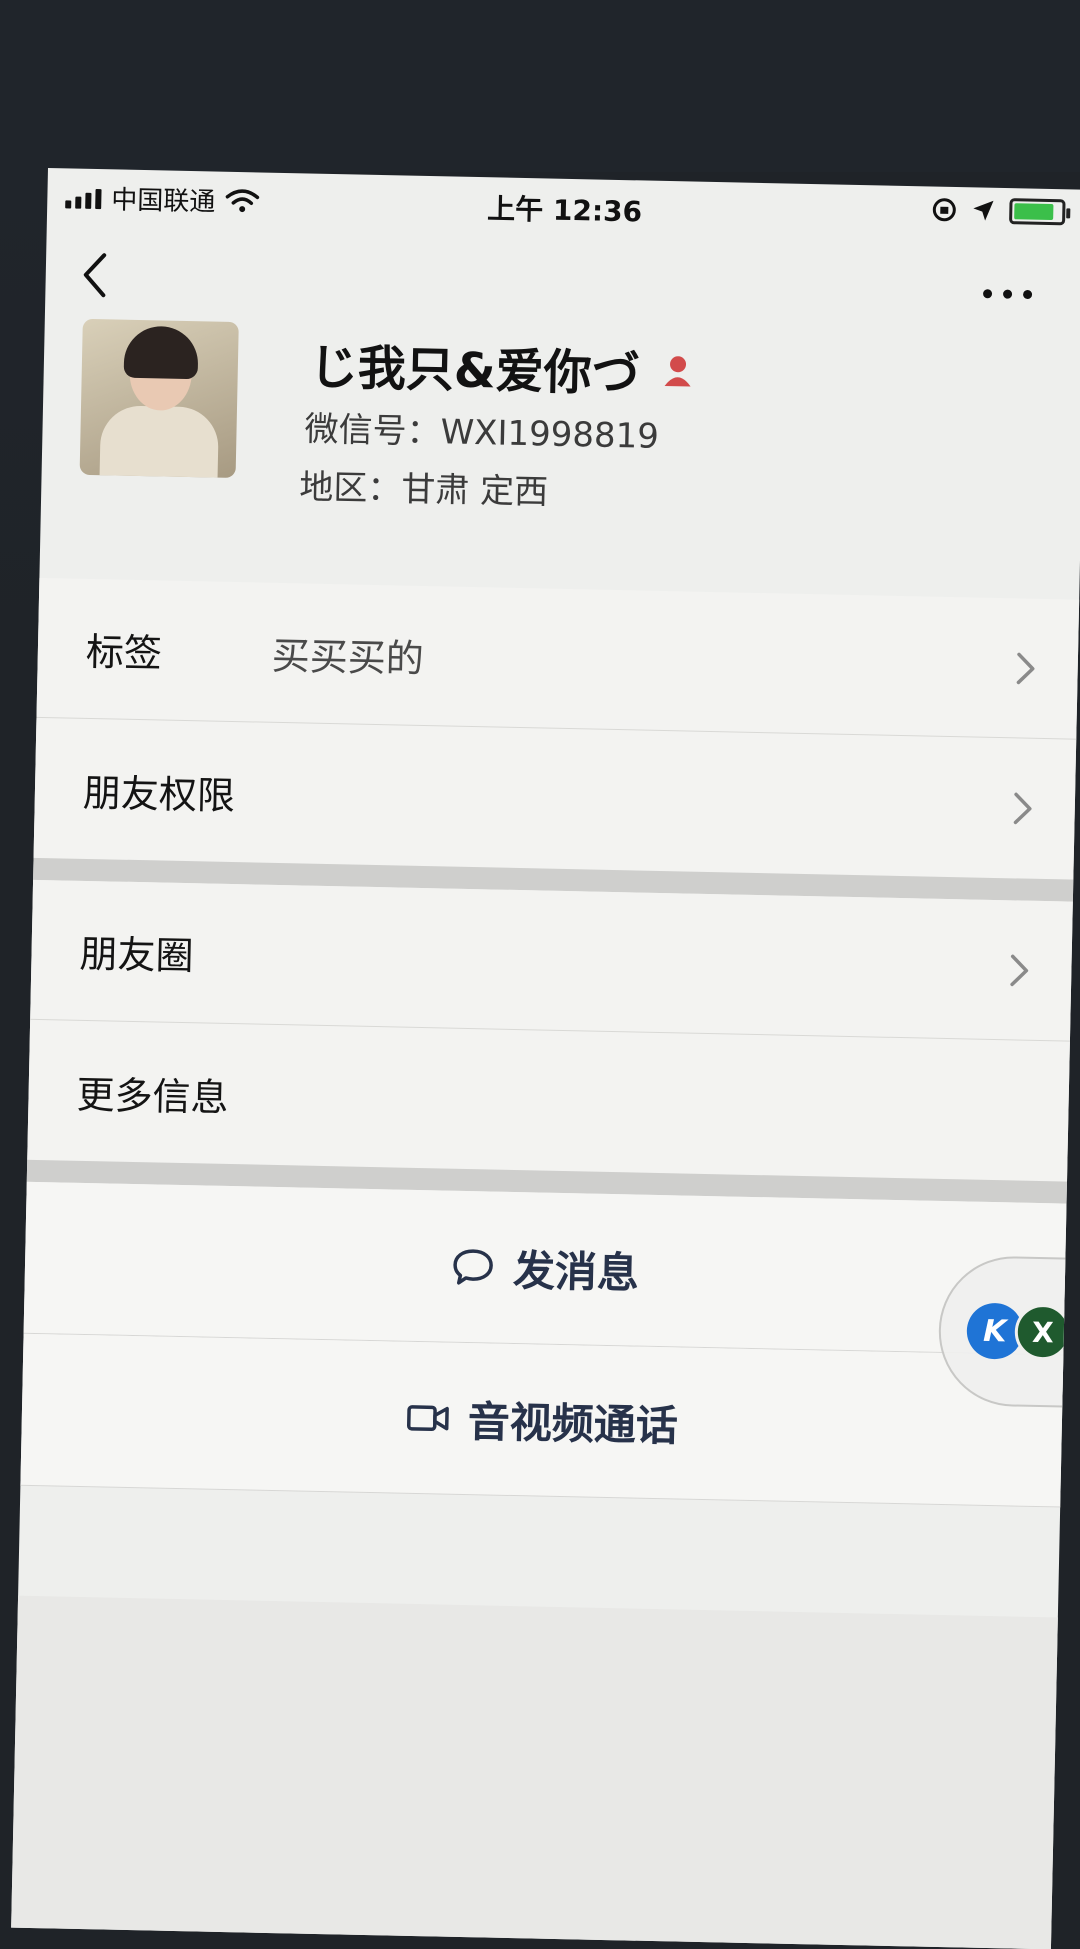 The height and width of the screenshot is (1949, 1080). What do you see at coordinates (1043, 1332) in the screenshot?
I see `x-app-icon: X` at bounding box center [1043, 1332].